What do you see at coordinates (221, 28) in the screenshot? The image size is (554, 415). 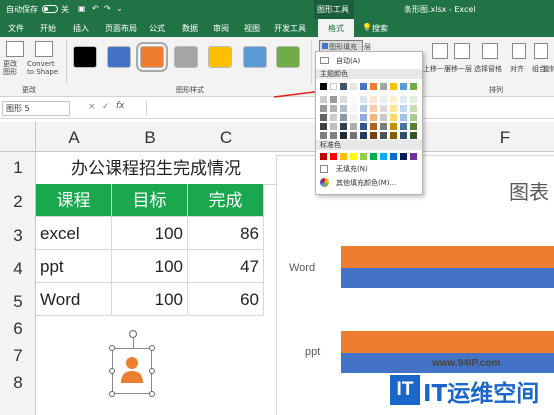 I see `tab-review: 审阅` at bounding box center [221, 28].